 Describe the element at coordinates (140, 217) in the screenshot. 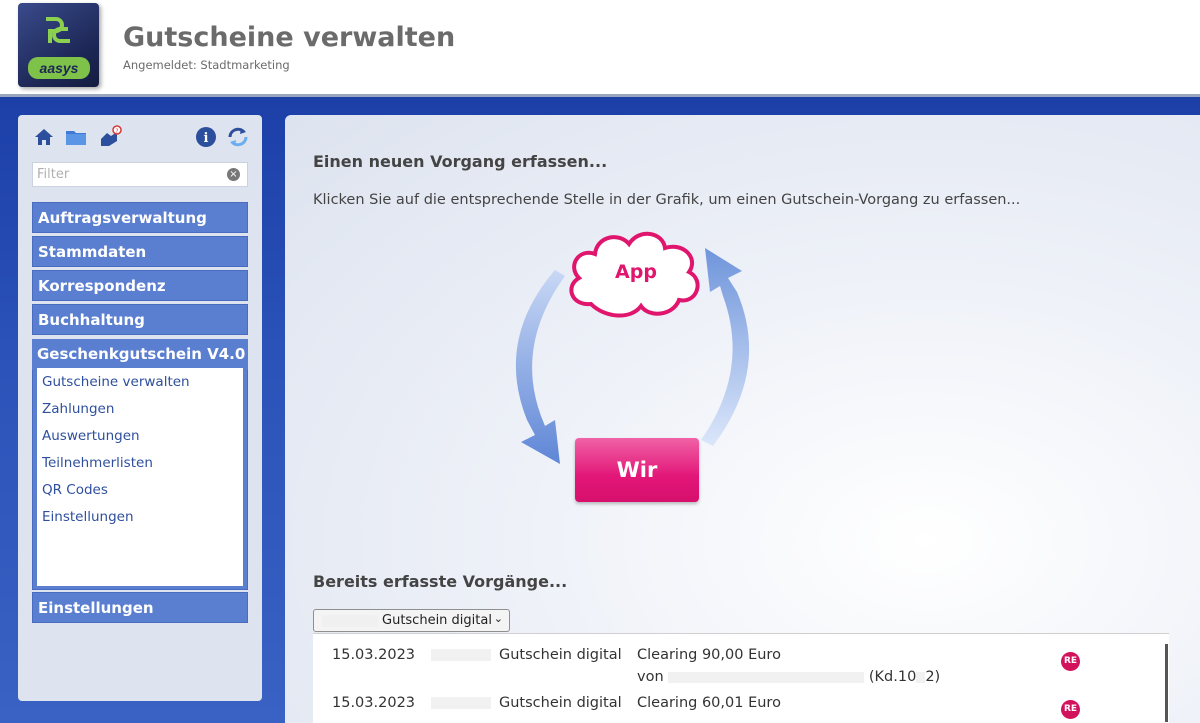

I see `menu-auftragsverwaltung: Auftragsverwaltung` at that location.